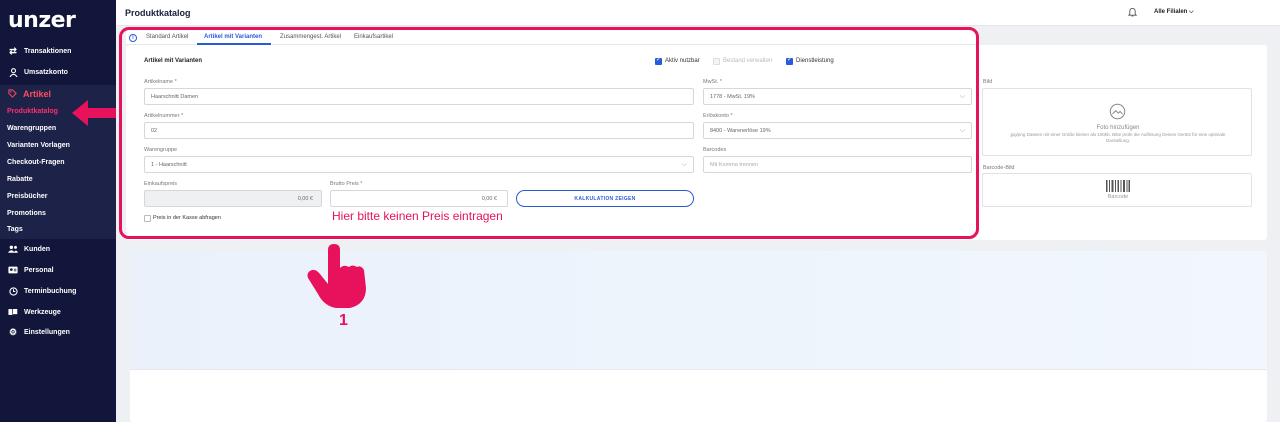 Image resolution: width=1280 pixels, height=422 pixels. What do you see at coordinates (20, 179) in the screenshot?
I see `sidebar-subitem-rabatte: Rabatte` at bounding box center [20, 179].